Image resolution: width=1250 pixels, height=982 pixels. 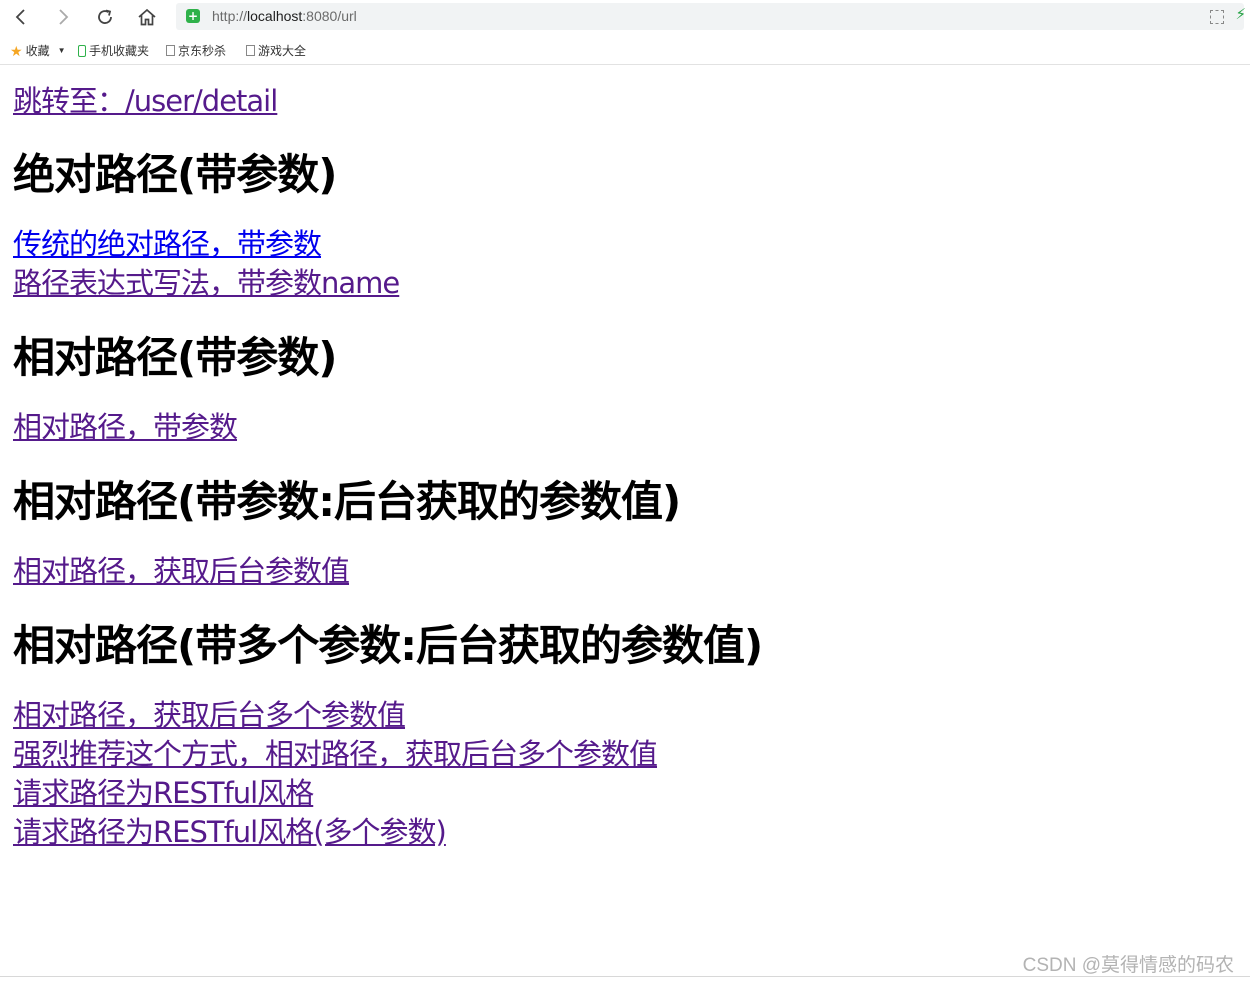 I want to click on bookmarks-bar: ★ 收藏 ▼ 手机收藏夹 京东秒杀 游戏大全, so click(x=625, y=49).